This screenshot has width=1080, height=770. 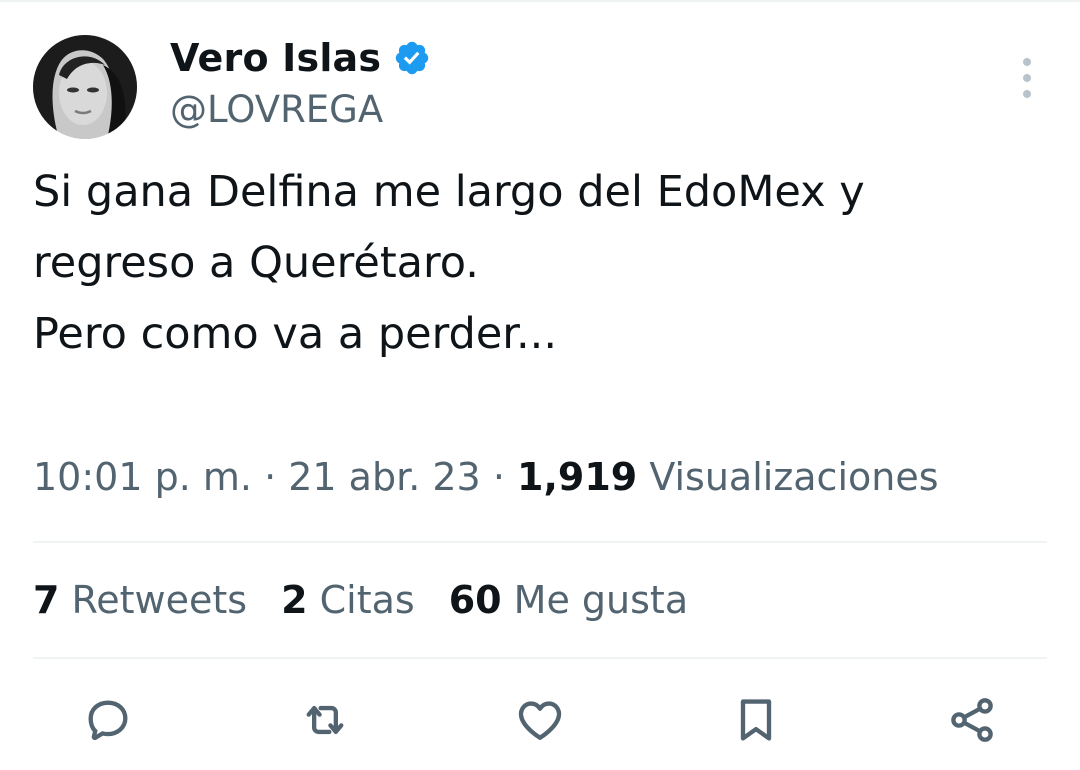 I want to click on retweet-icon, so click(x=325, y=720).